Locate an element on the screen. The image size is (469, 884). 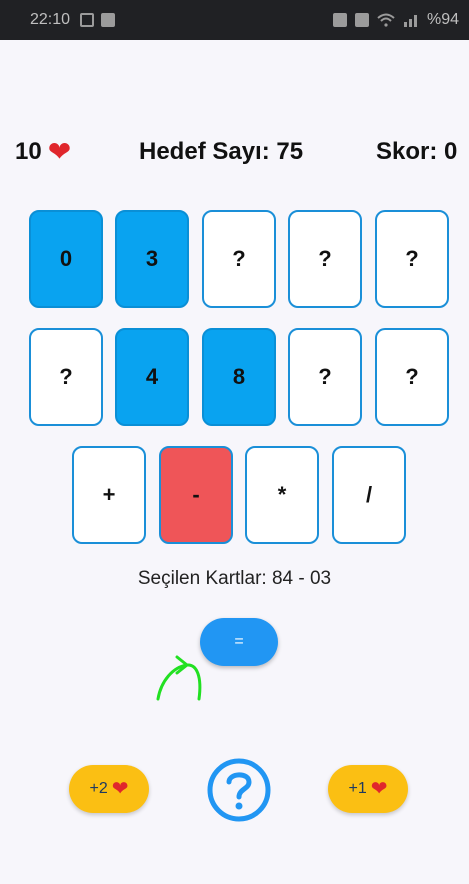
battery-level: %94 is located at coordinates (442, 19).